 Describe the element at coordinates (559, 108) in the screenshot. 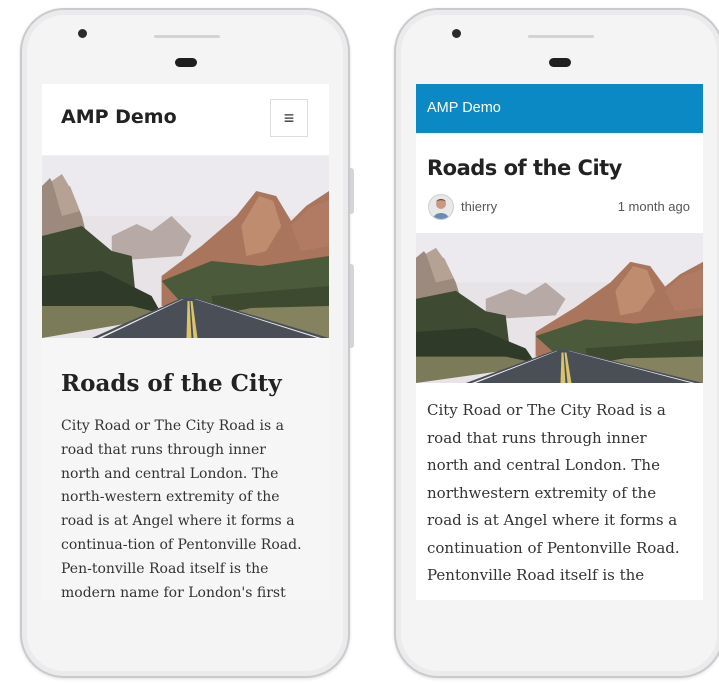

I see `site-header: AMP Demo` at that location.